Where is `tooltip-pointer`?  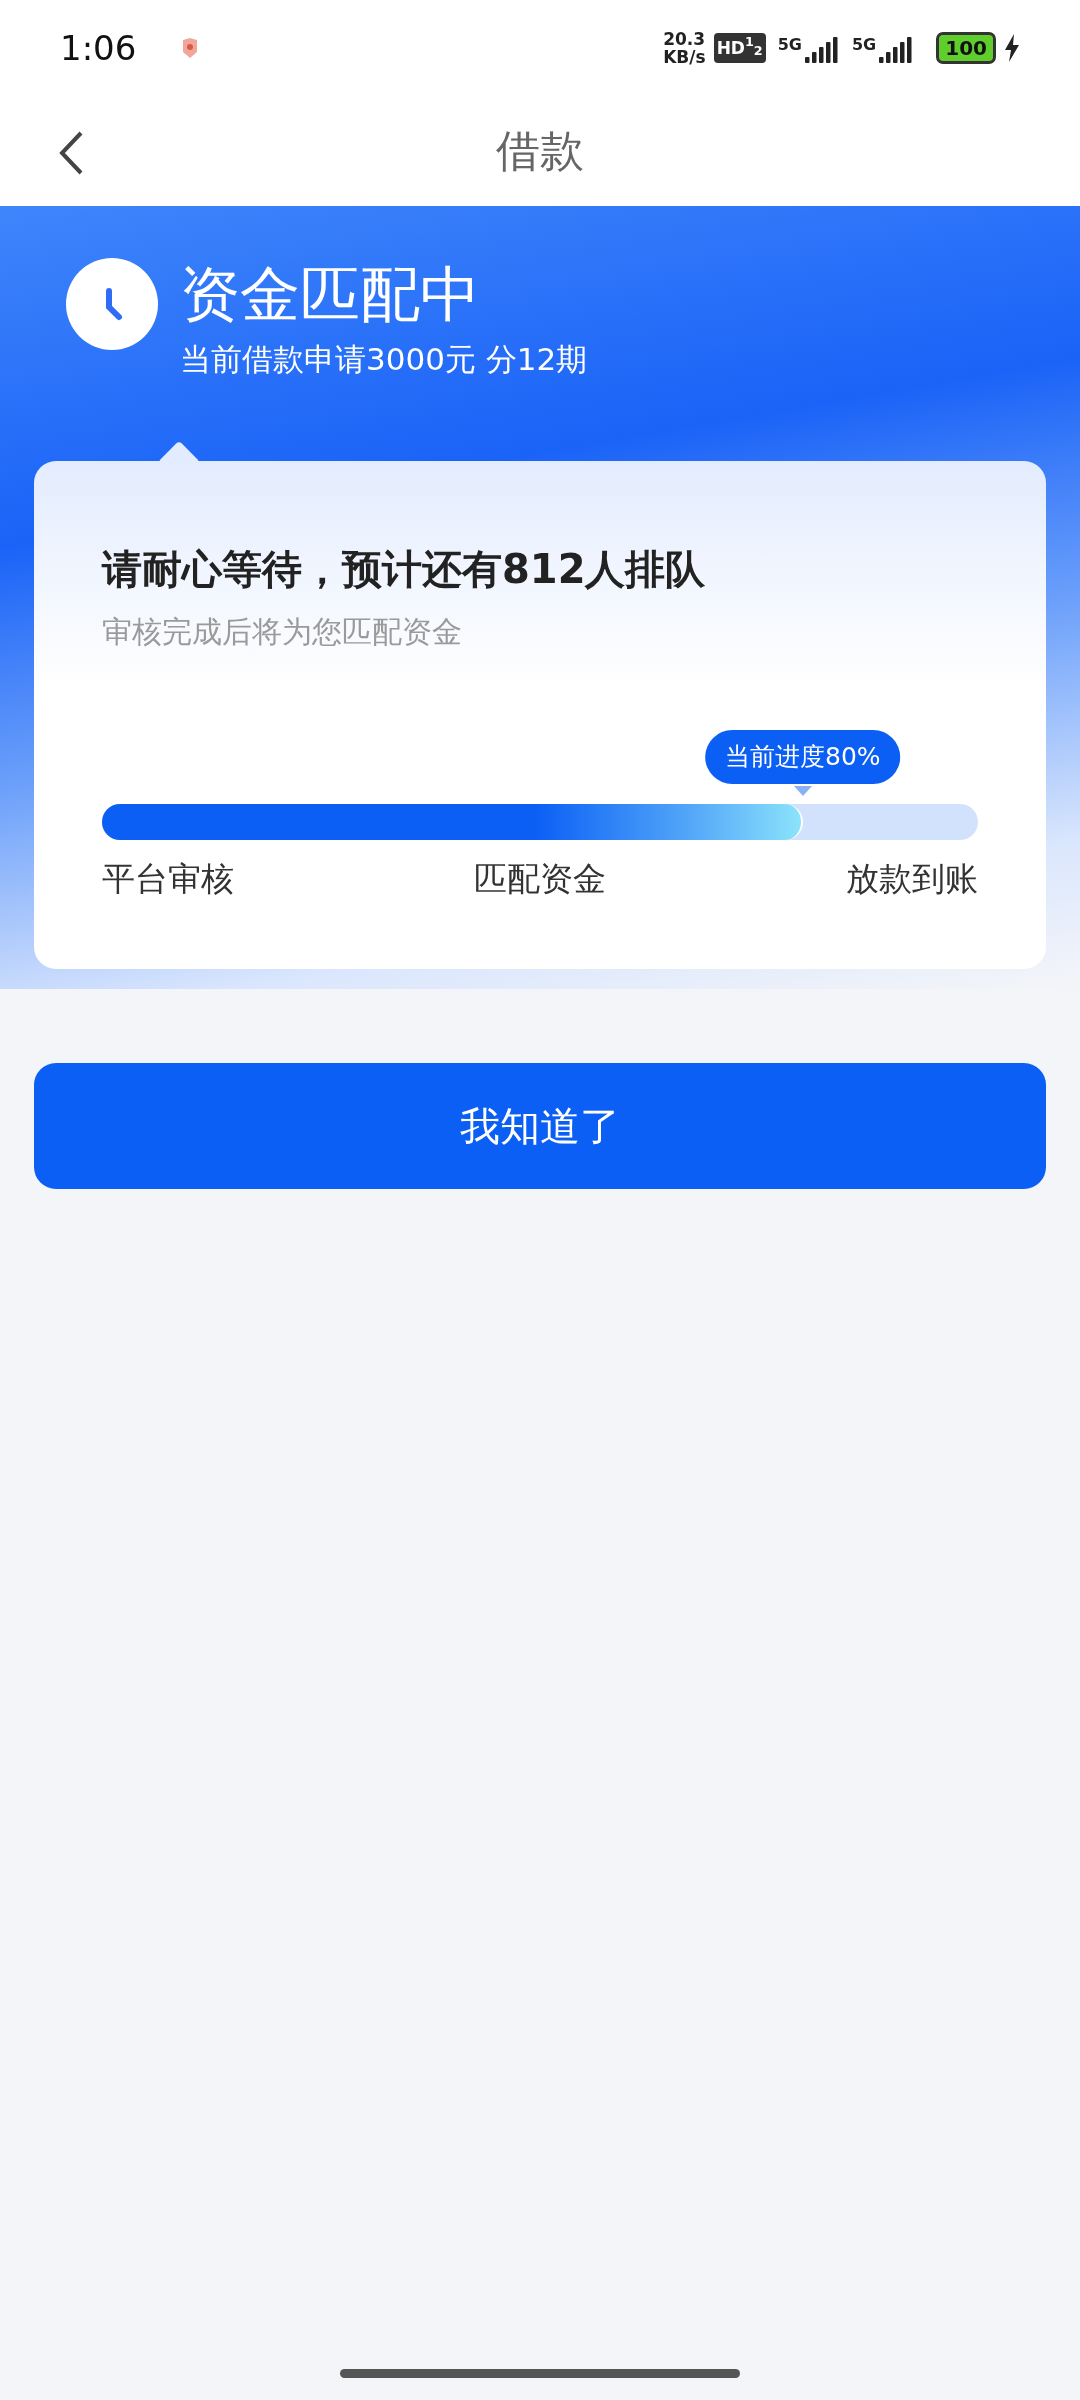
tooltip-pointer is located at coordinates (802, 790).